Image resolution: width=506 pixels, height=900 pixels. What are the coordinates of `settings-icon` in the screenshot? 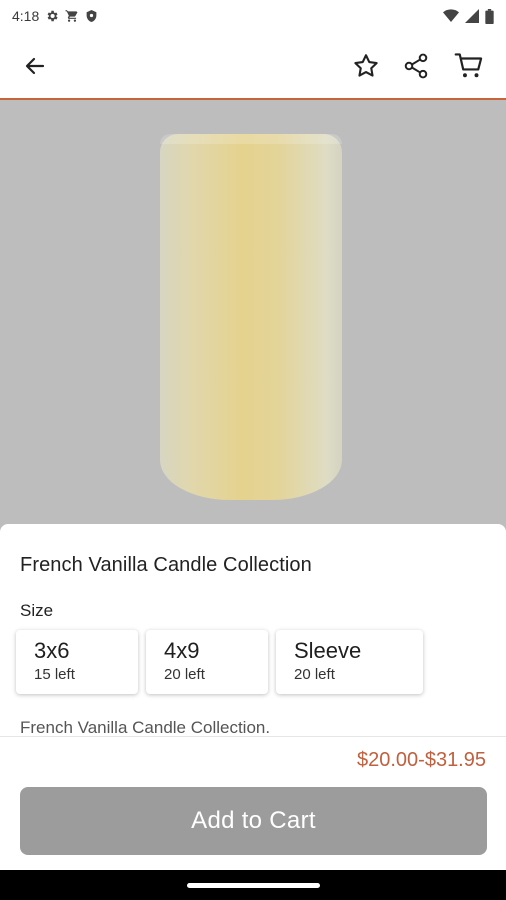 It's located at (52, 16).